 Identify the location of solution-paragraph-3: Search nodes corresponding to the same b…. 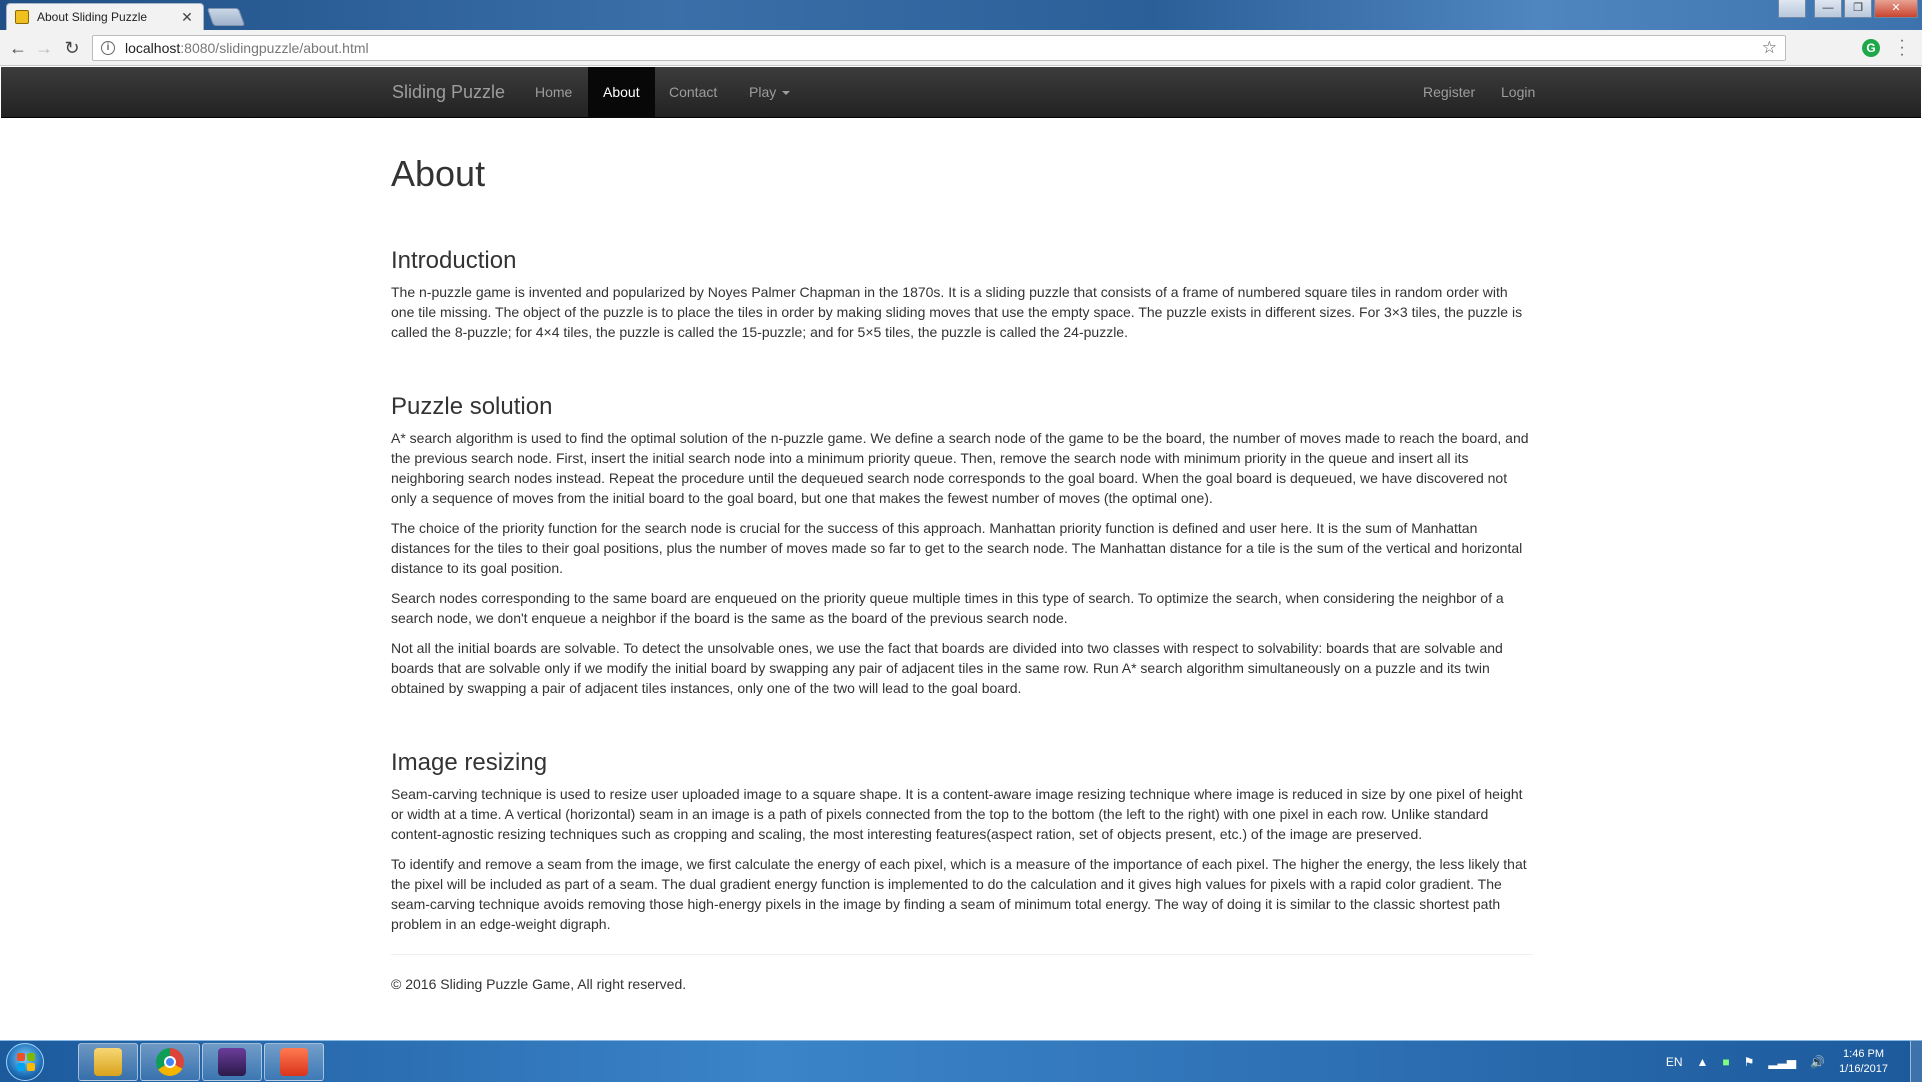
(947, 608).